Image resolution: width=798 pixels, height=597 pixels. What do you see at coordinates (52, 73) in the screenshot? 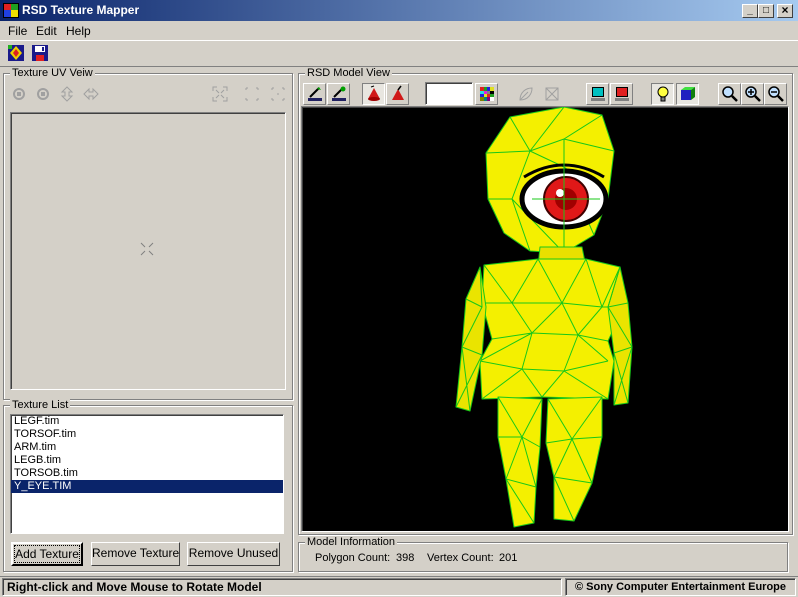
I see `texture-uv-view-label: Texture UV Veiw` at bounding box center [52, 73].